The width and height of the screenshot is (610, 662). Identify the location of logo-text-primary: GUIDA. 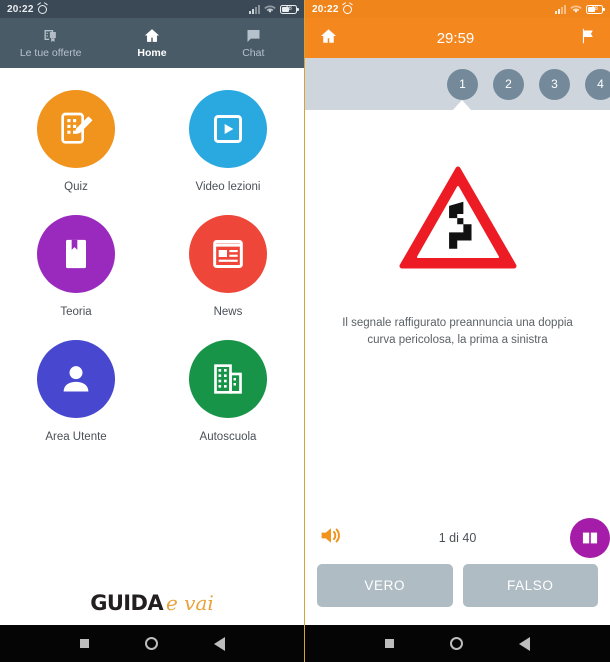
(126, 603).